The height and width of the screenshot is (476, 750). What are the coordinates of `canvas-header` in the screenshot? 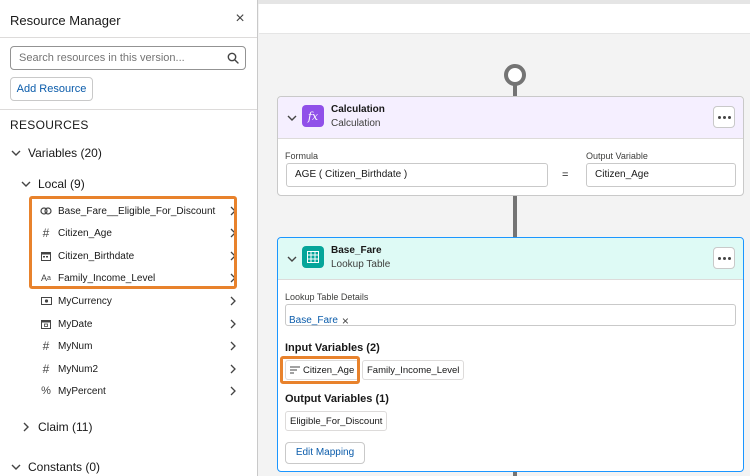 It's located at (504, 19).